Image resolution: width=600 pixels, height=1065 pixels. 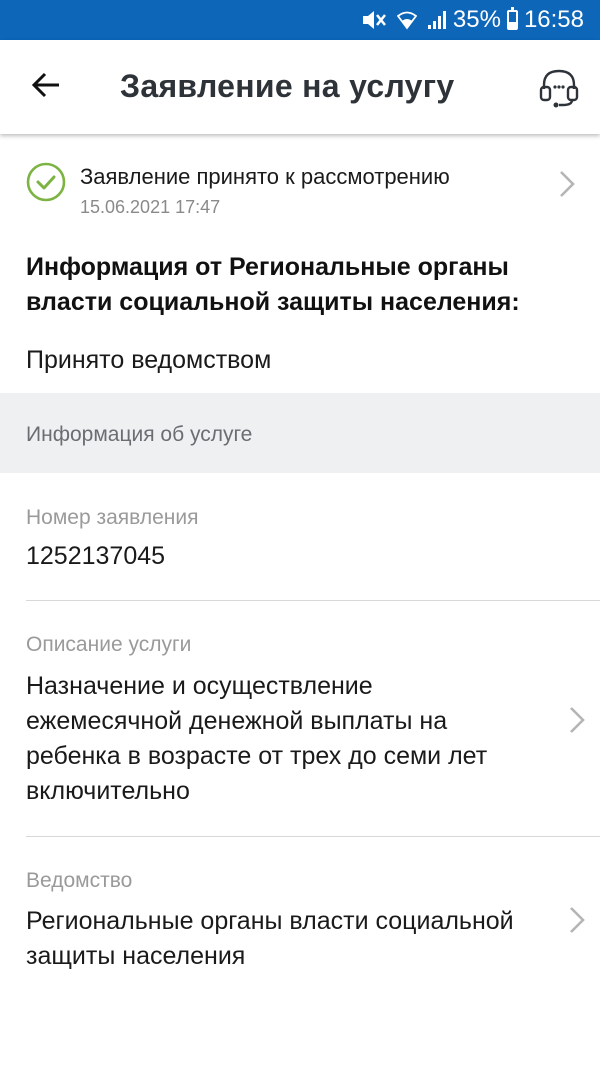 What do you see at coordinates (270, 921) in the screenshot?
I see `agency-line: Региональные органы власти социальной` at bounding box center [270, 921].